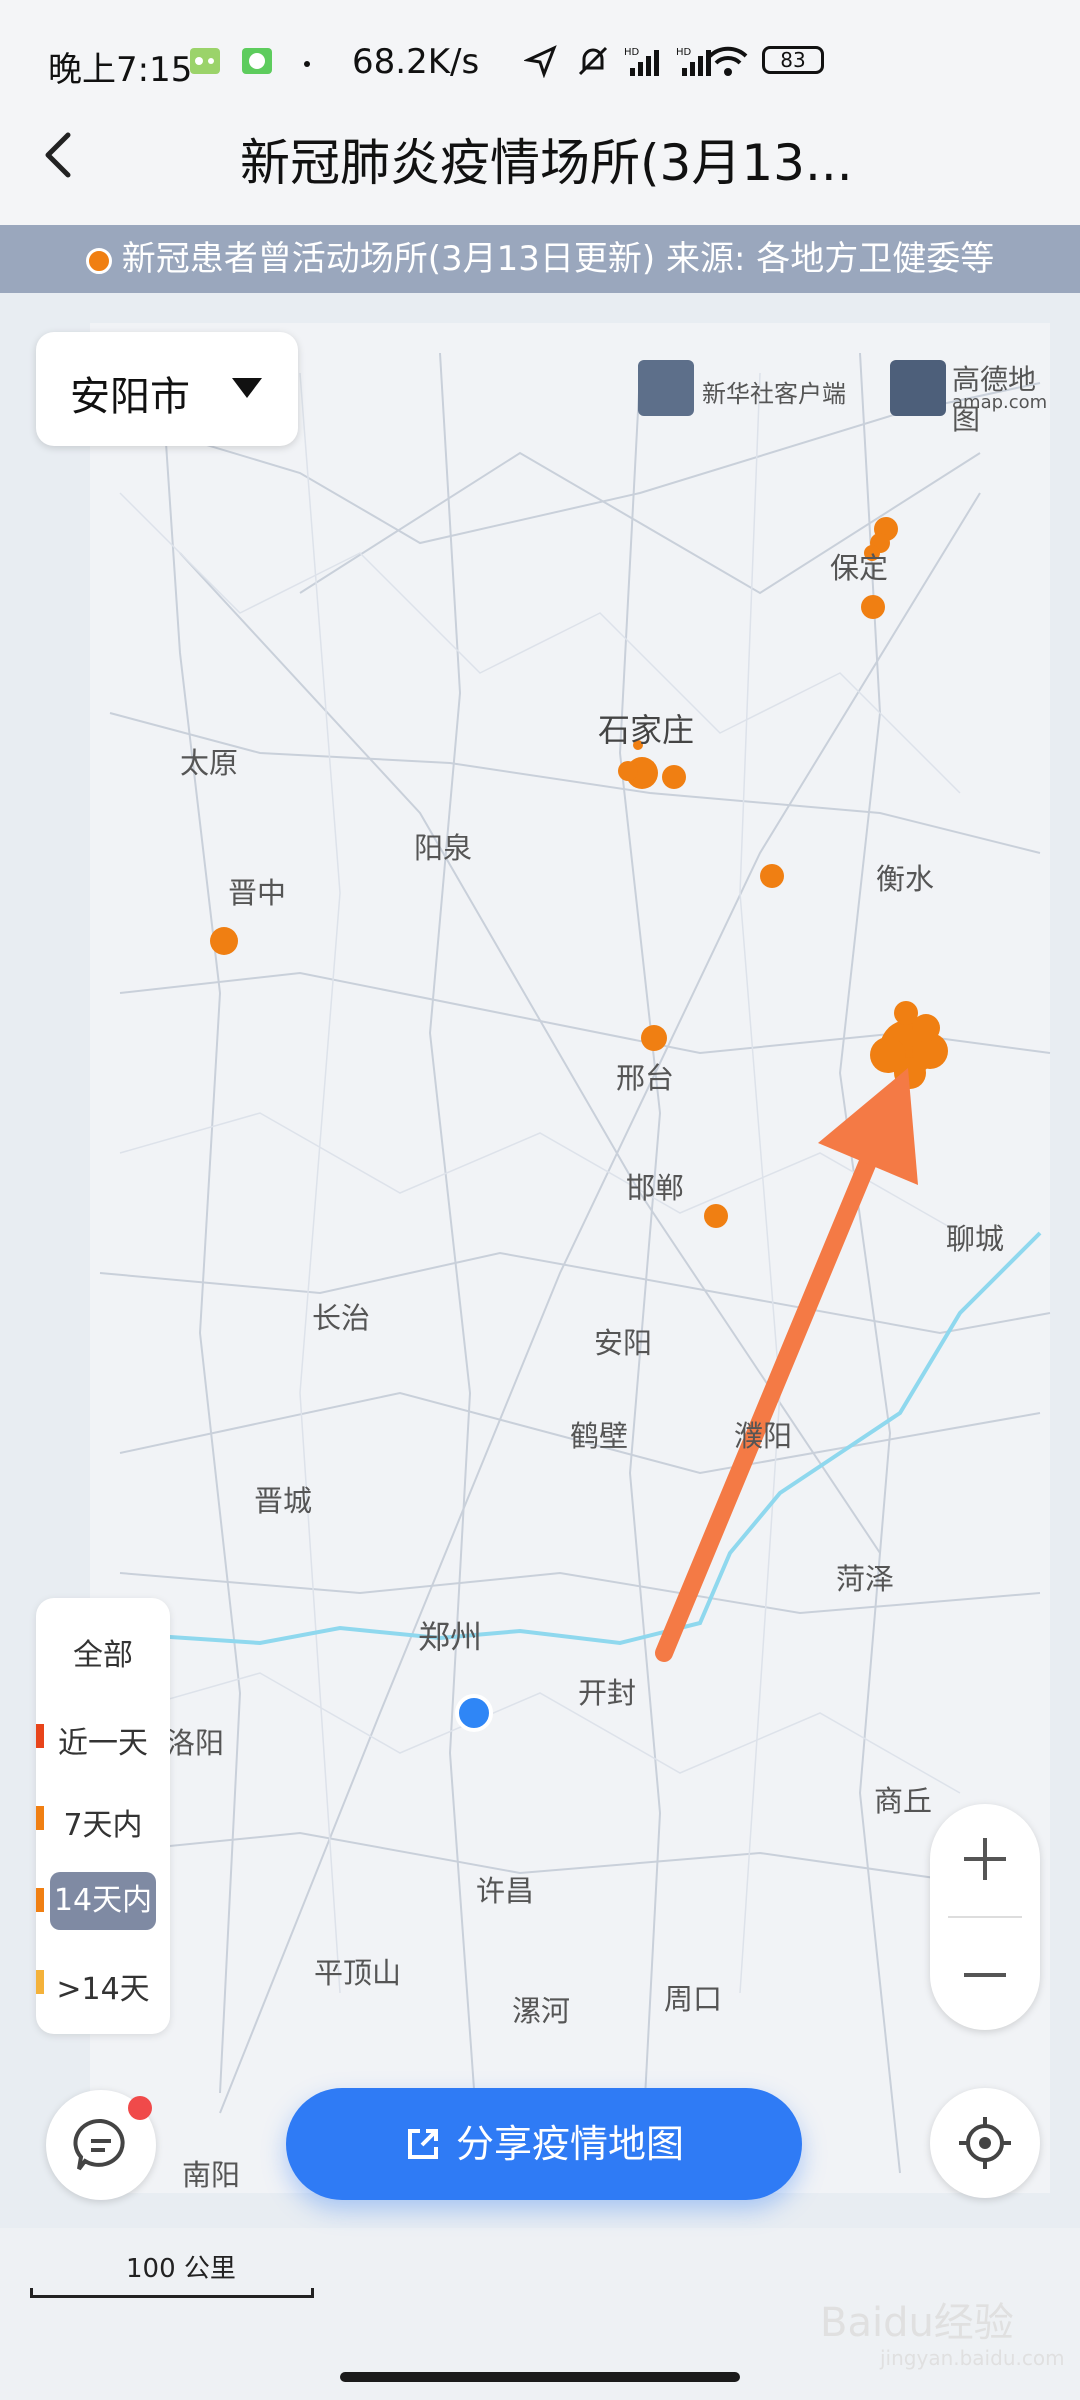 This screenshot has height=2400, width=1080. What do you see at coordinates (443, 848) in the screenshot?
I see `map-label: 阳泉` at bounding box center [443, 848].